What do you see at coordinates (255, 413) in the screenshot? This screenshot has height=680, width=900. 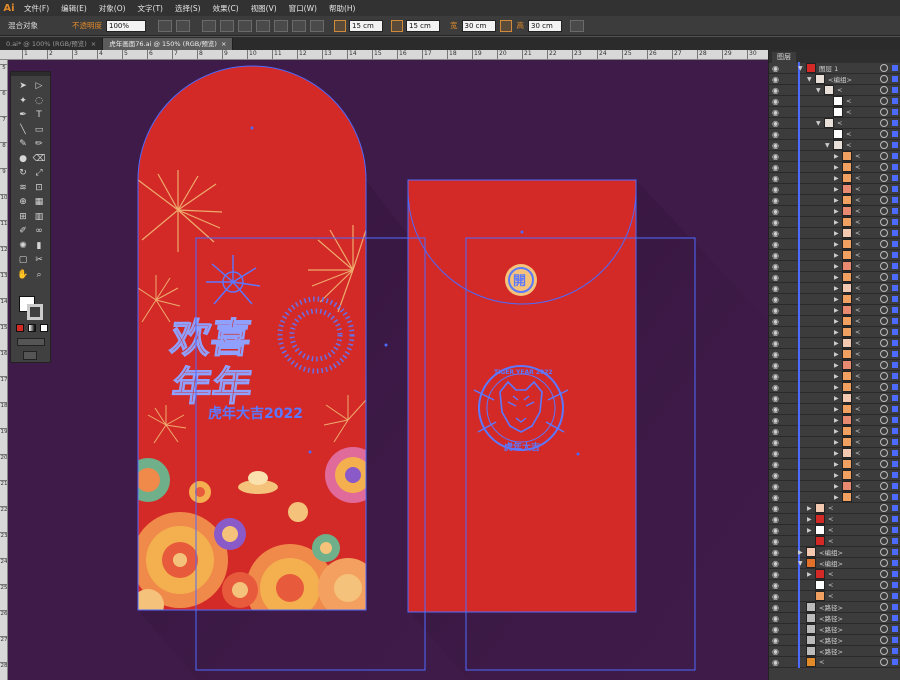 I see `title-year: 虎年大吉2022` at bounding box center [255, 413].